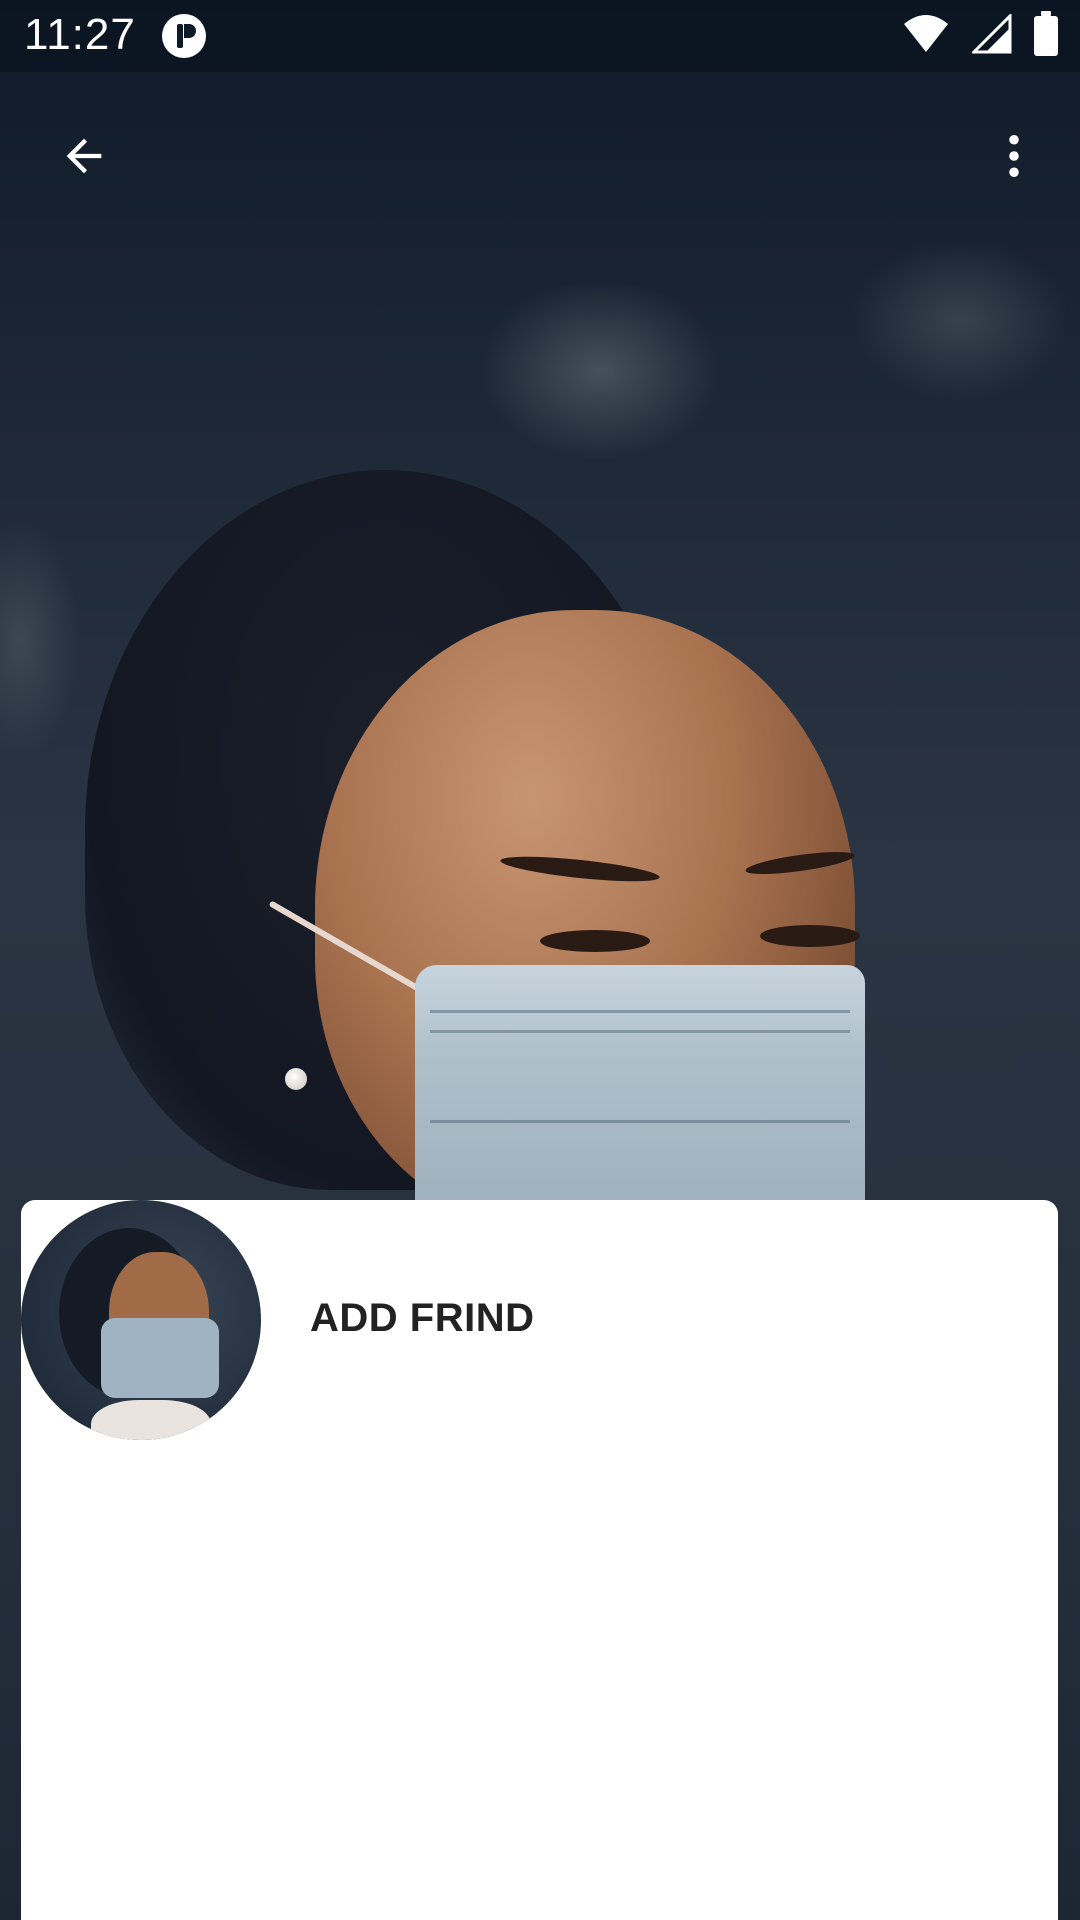 This screenshot has height=1920, width=1080. I want to click on toolbar, so click(540, 156).